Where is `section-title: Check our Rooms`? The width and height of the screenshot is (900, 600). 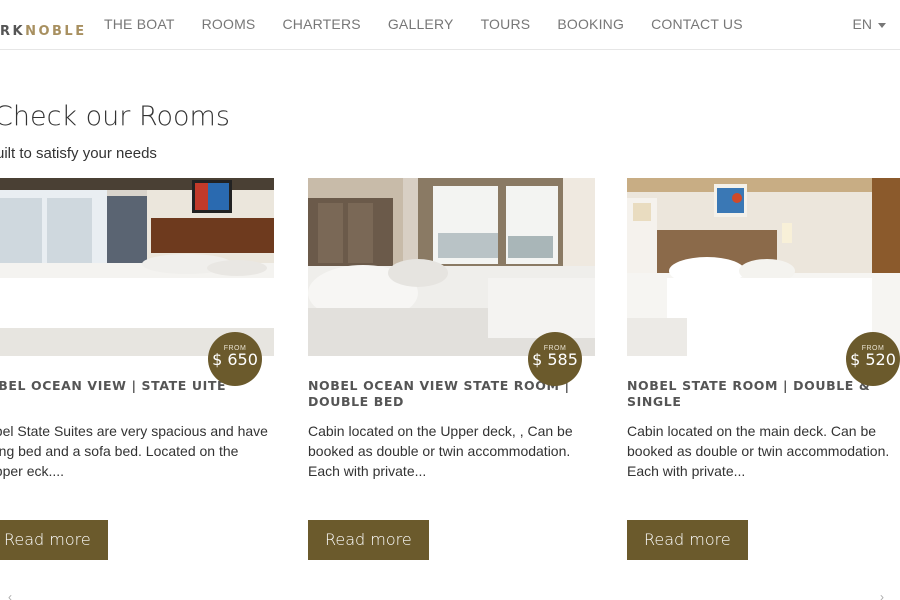 section-title: Check our Rooms is located at coordinates (115, 116).